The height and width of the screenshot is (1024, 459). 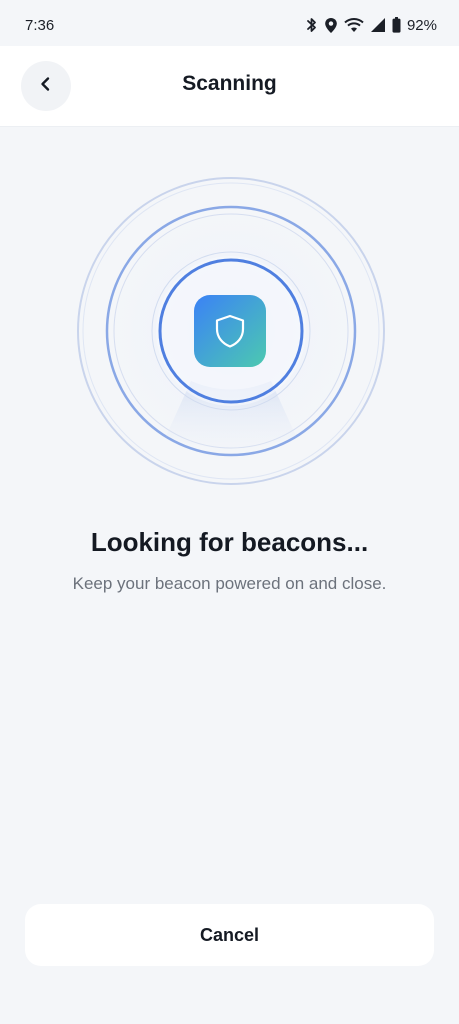 I want to click on status-bar: 7:36 92%, so click(x=229, y=25).